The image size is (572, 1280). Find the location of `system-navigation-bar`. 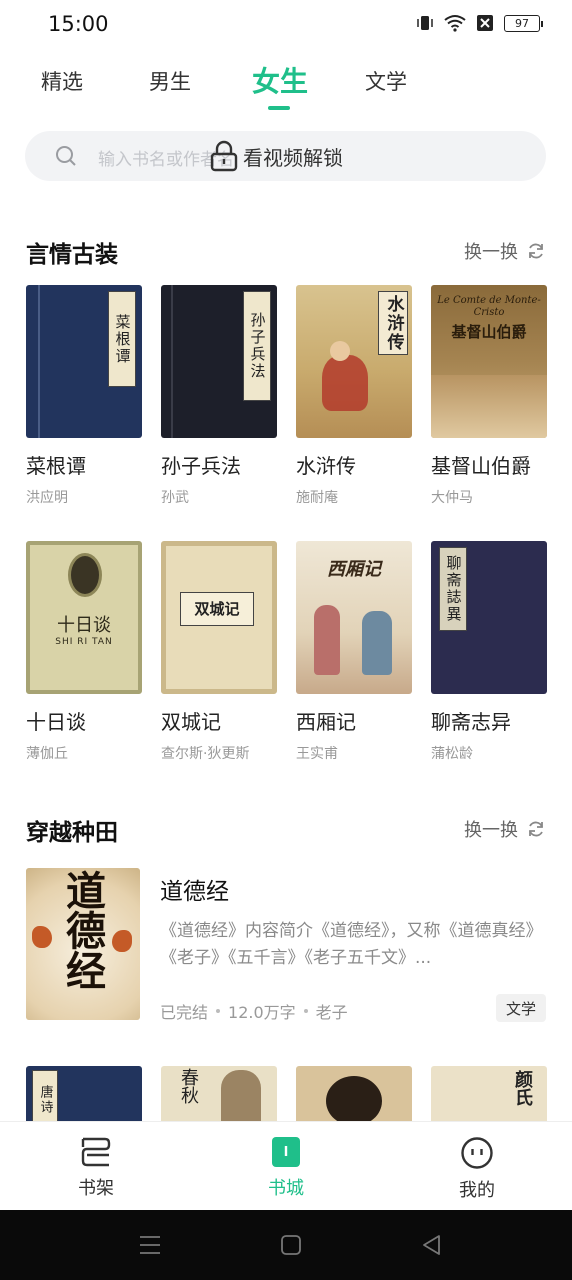

system-navigation-bar is located at coordinates (286, 1245).